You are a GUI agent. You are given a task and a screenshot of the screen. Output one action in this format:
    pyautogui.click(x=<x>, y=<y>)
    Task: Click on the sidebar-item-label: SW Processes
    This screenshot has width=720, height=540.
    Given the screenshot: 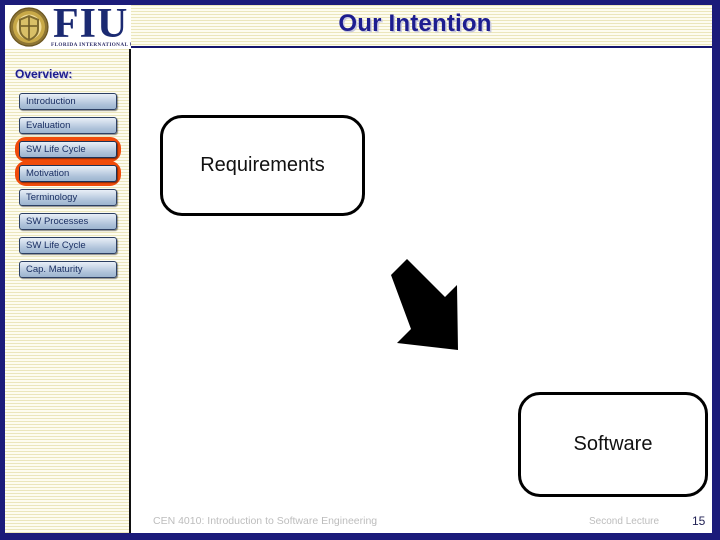 What is the action you would take?
    pyautogui.click(x=68, y=221)
    